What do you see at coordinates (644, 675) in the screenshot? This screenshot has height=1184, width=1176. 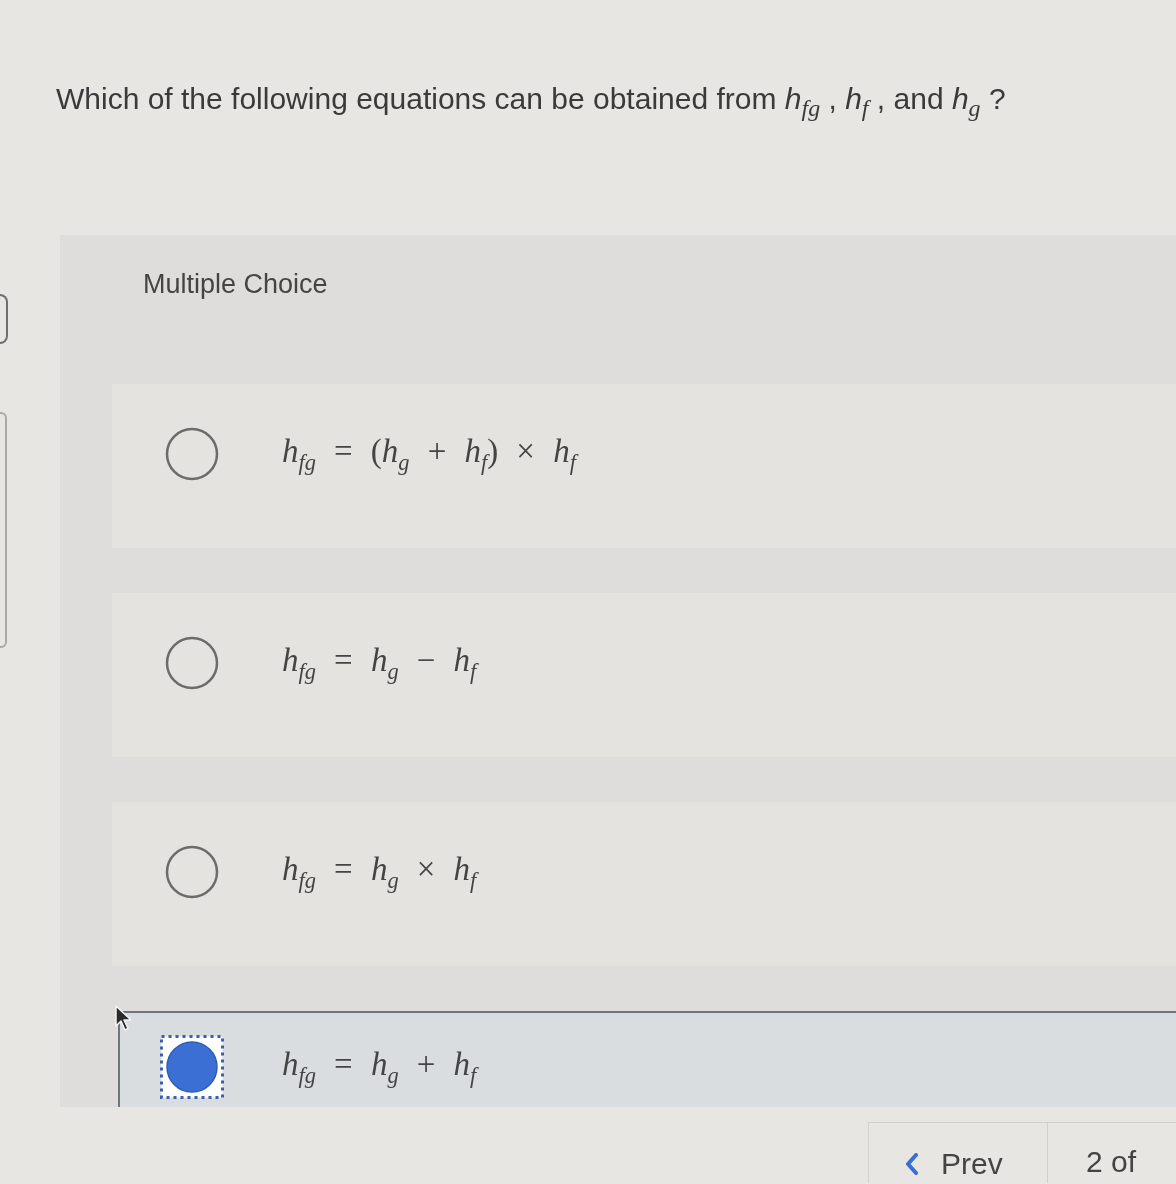 I see `answer-option: h$_{fg}$ = h$_{g}$ − h$_{f}$` at bounding box center [644, 675].